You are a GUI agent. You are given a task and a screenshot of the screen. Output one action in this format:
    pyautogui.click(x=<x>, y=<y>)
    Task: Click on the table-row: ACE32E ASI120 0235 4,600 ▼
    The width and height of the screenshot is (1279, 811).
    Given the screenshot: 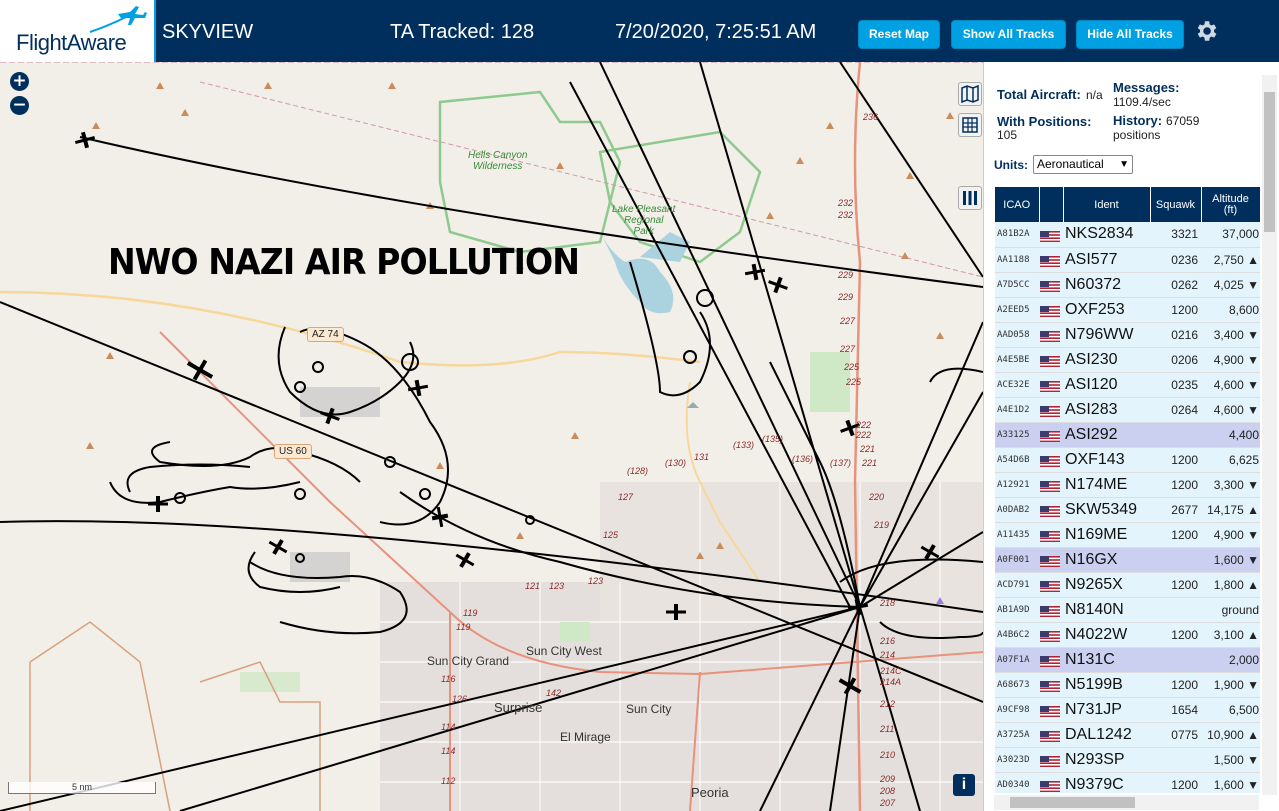 What is the action you would take?
    pyautogui.click(x=1127, y=385)
    